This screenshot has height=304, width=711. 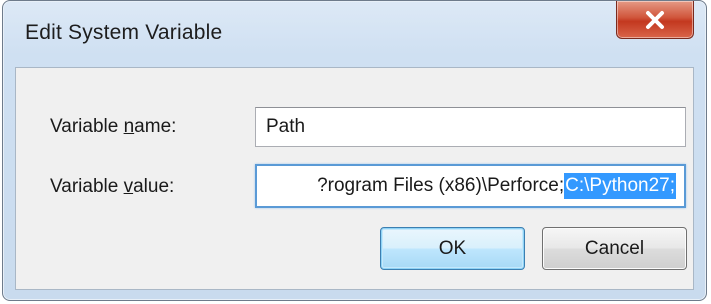 I want to click on dialog-title: Edit System Variable, so click(x=124, y=32).